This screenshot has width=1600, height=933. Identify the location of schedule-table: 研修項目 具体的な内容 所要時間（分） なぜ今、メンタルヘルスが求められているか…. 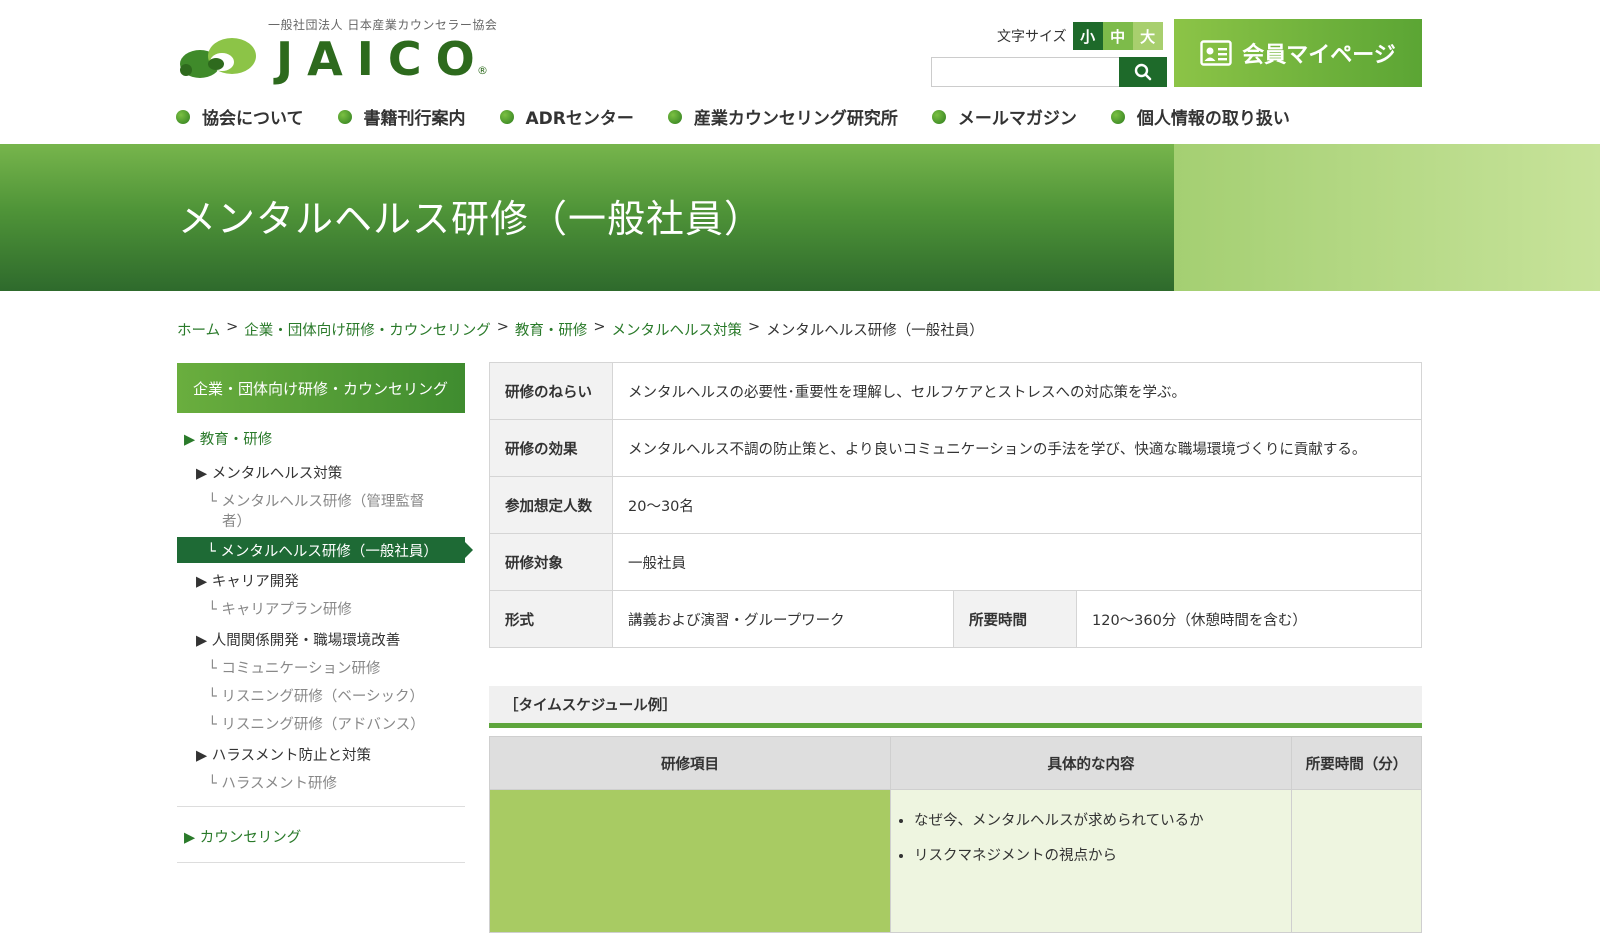
(955, 834).